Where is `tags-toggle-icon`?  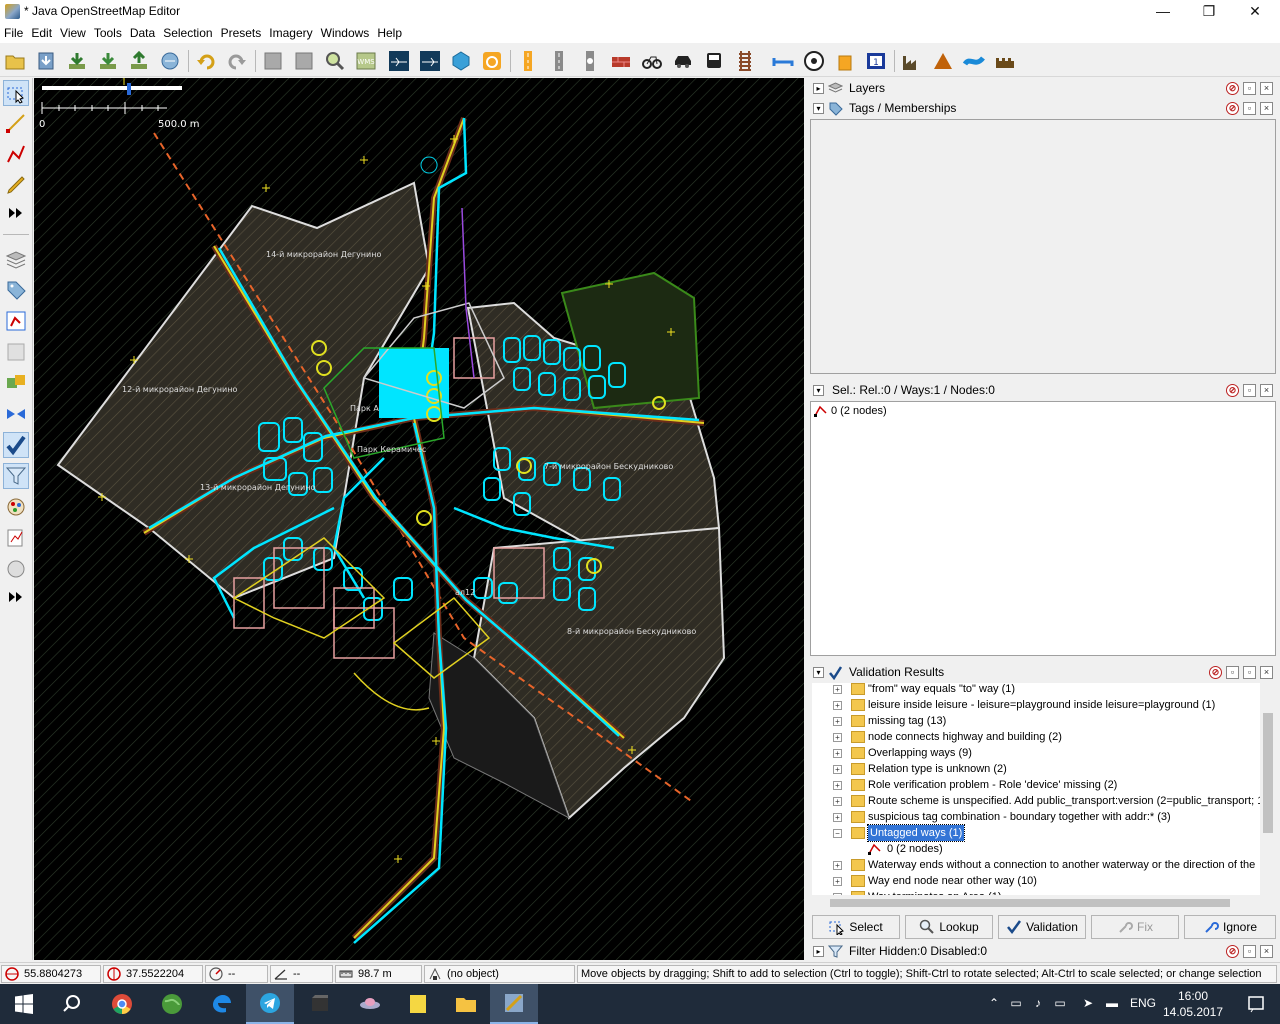
tags-toggle-icon is located at coordinates (16, 290).